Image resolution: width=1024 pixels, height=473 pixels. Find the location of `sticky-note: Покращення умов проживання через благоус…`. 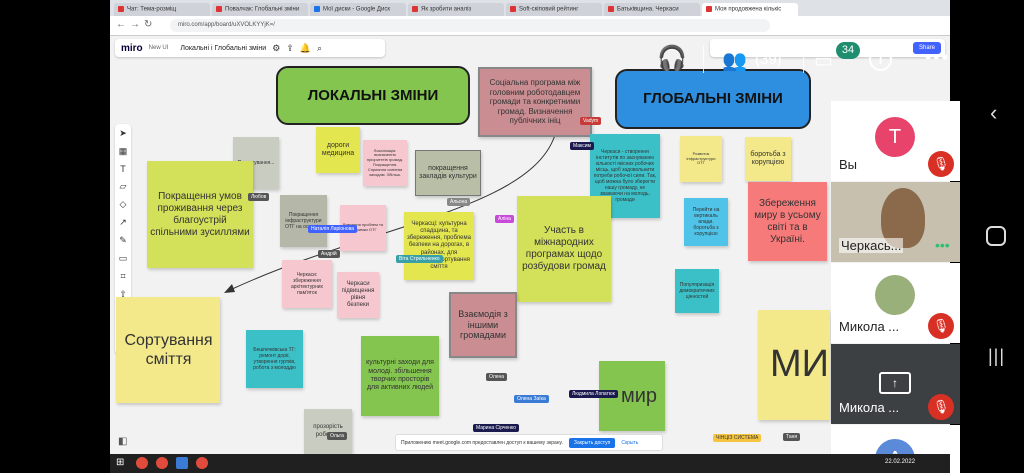

sticky-note: Покращення умов проживання через благоус… is located at coordinates (200, 214).